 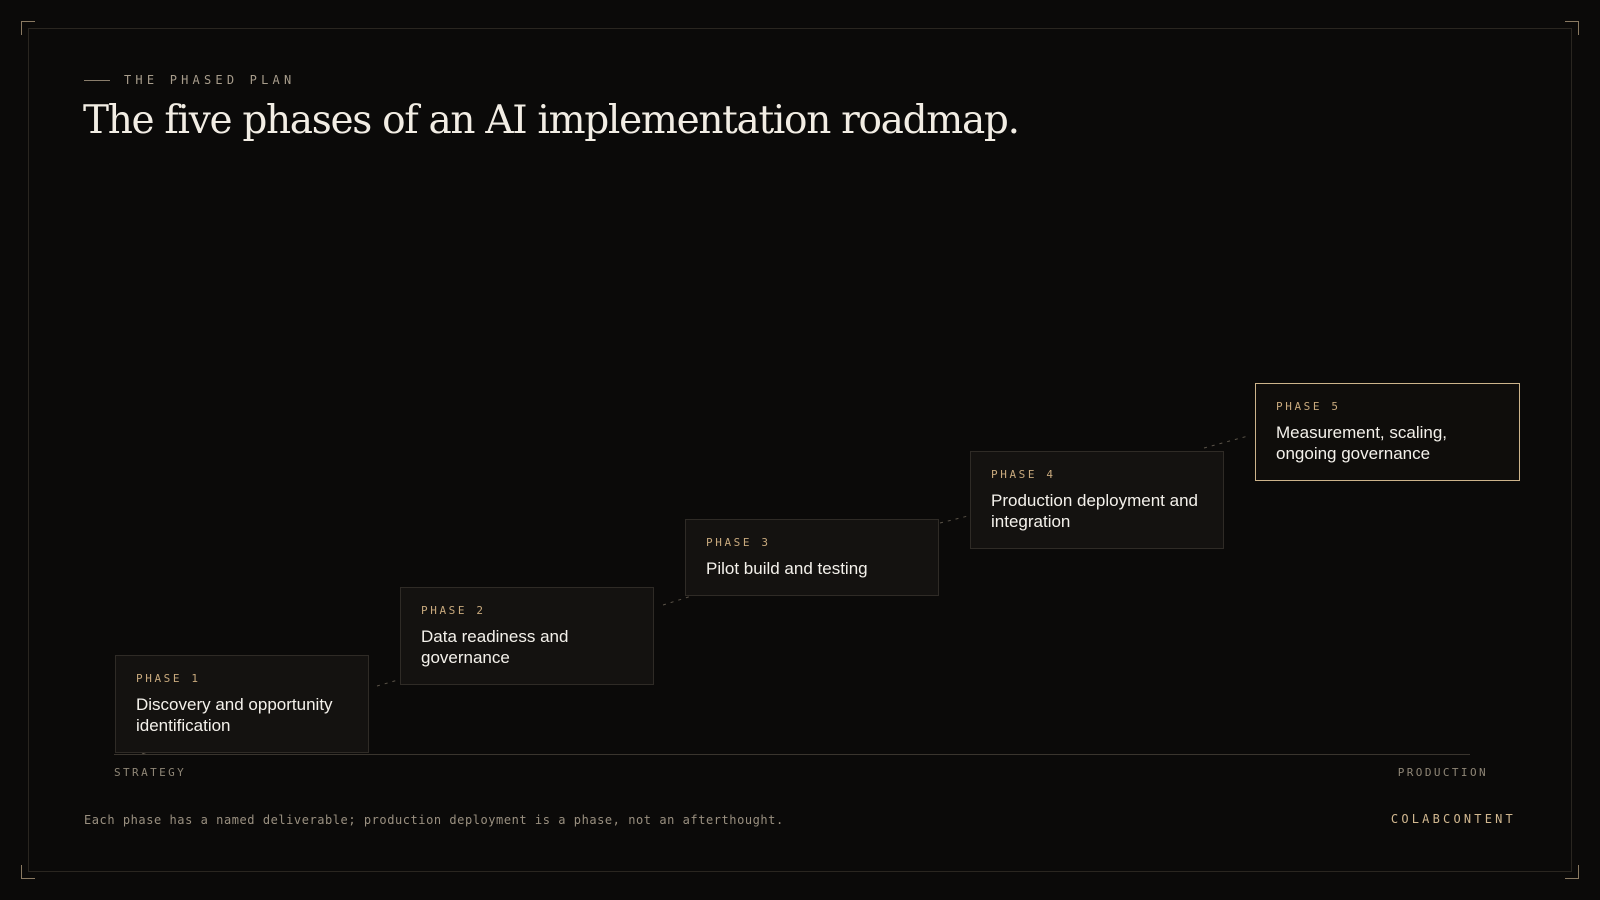 What do you see at coordinates (97, 80) in the screenshot?
I see `eyebrow-rule` at bounding box center [97, 80].